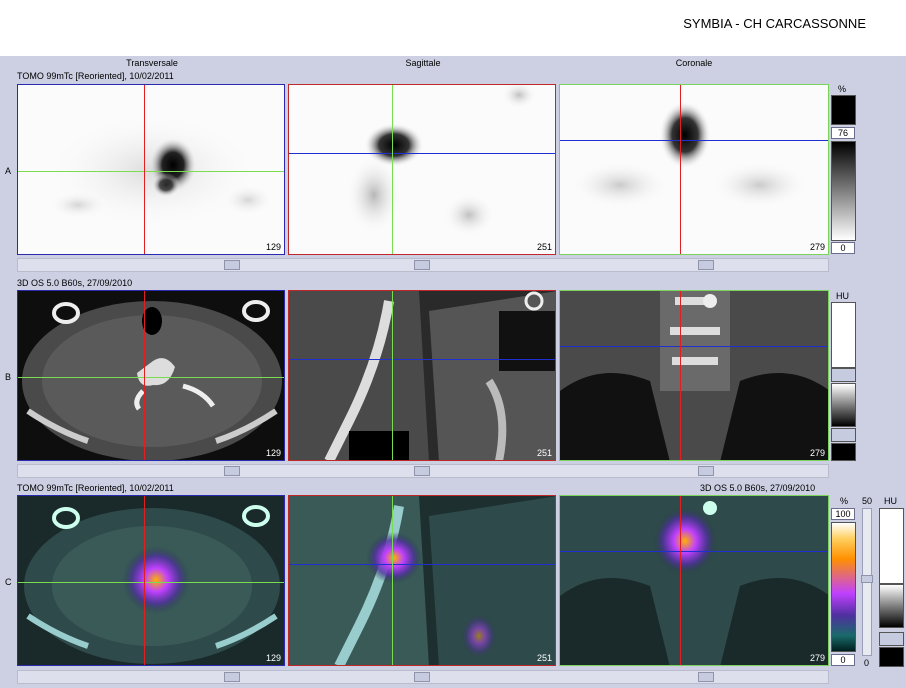  I want to click on row-c-blend-upper: 50, so click(867, 501).